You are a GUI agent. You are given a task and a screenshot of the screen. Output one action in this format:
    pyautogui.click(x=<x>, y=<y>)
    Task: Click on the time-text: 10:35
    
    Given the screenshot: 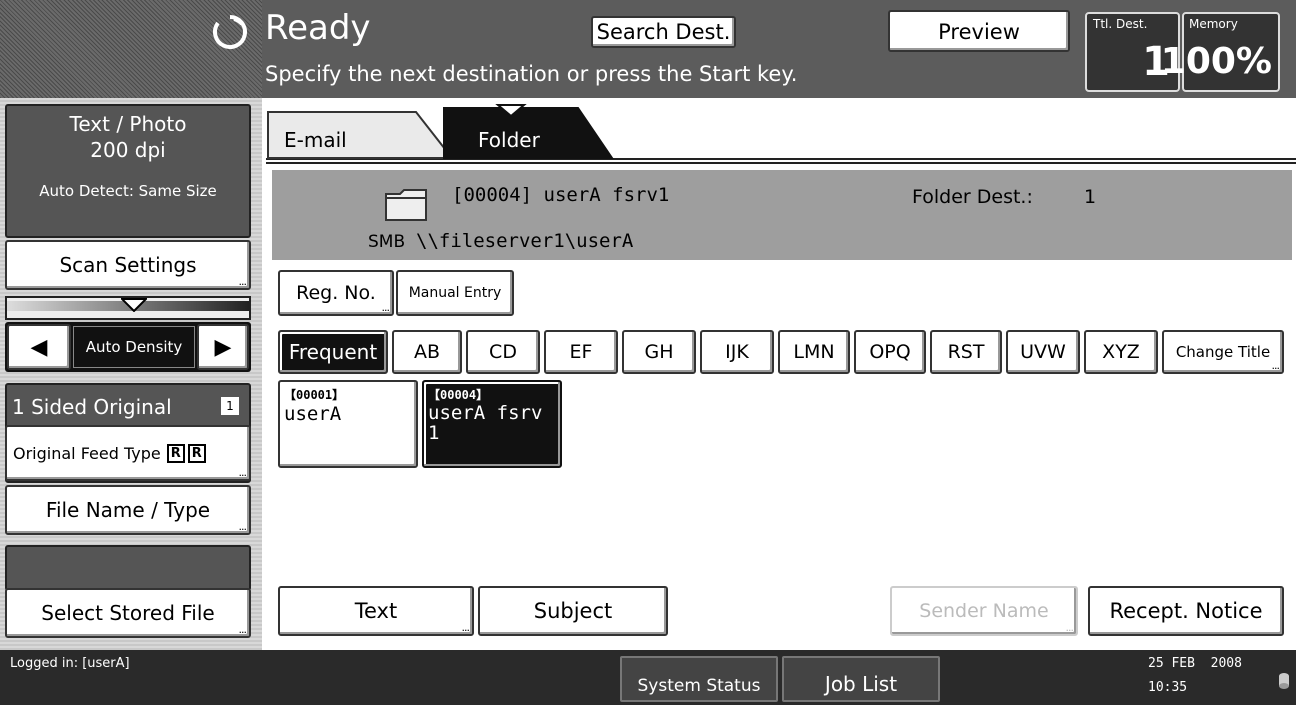 What is the action you would take?
    pyautogui.click(x=1168, y=687)
    